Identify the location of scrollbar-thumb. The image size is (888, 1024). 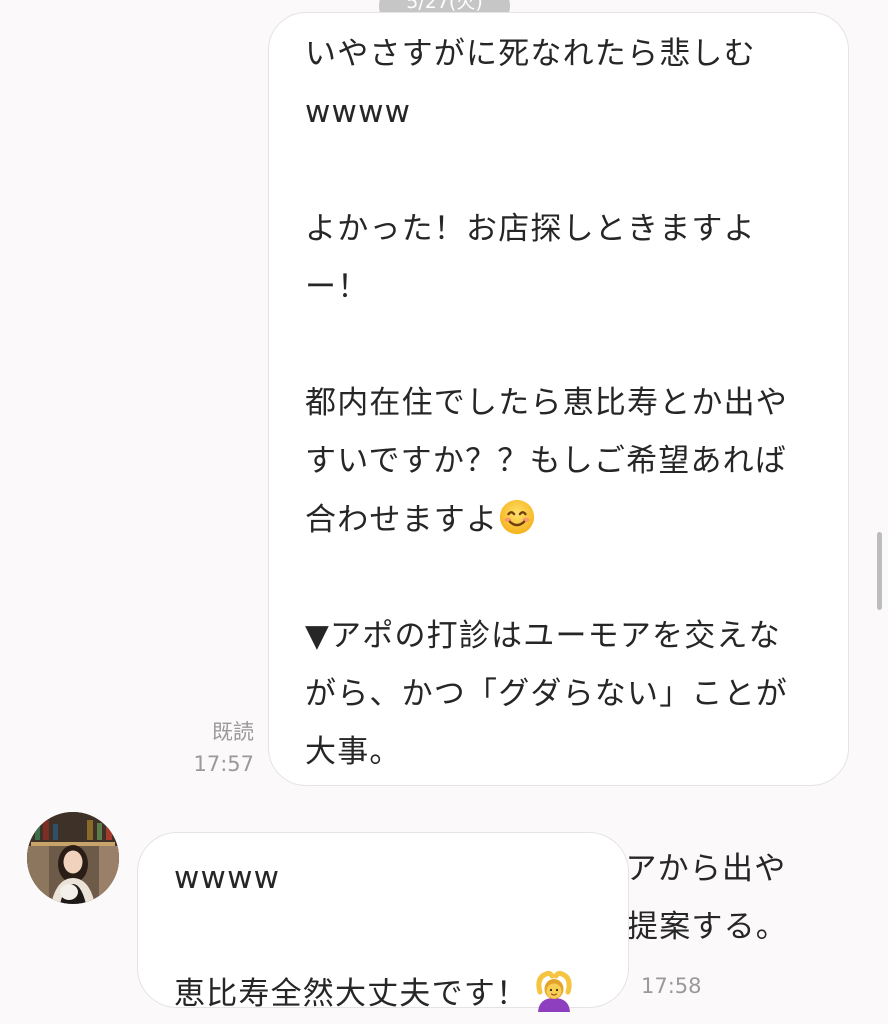
(879, 571).